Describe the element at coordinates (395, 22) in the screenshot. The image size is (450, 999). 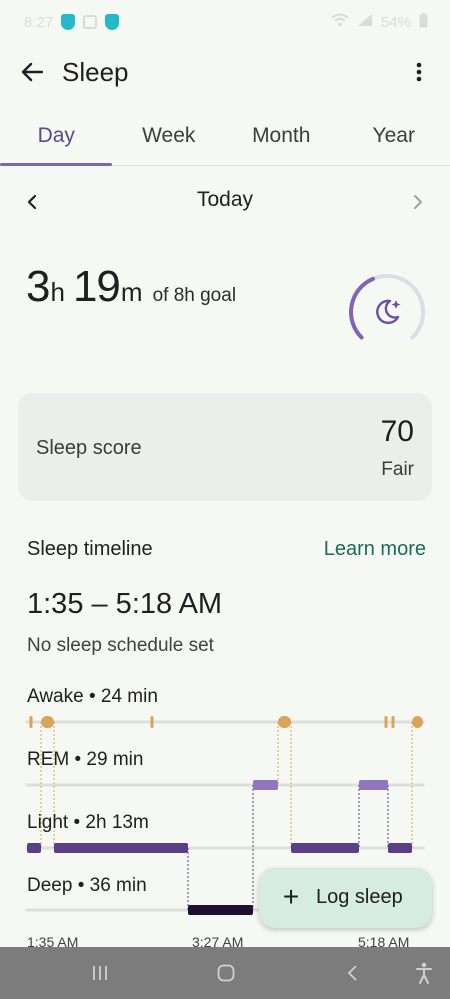
I see `battery-level: 54%` at that location.